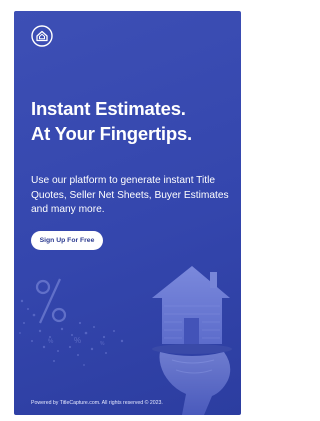 This screenshot has height=421, width=320. Describe the element at coordinates (192, 340) in the screenshot. I see `house-on-hand-icon` at that location.